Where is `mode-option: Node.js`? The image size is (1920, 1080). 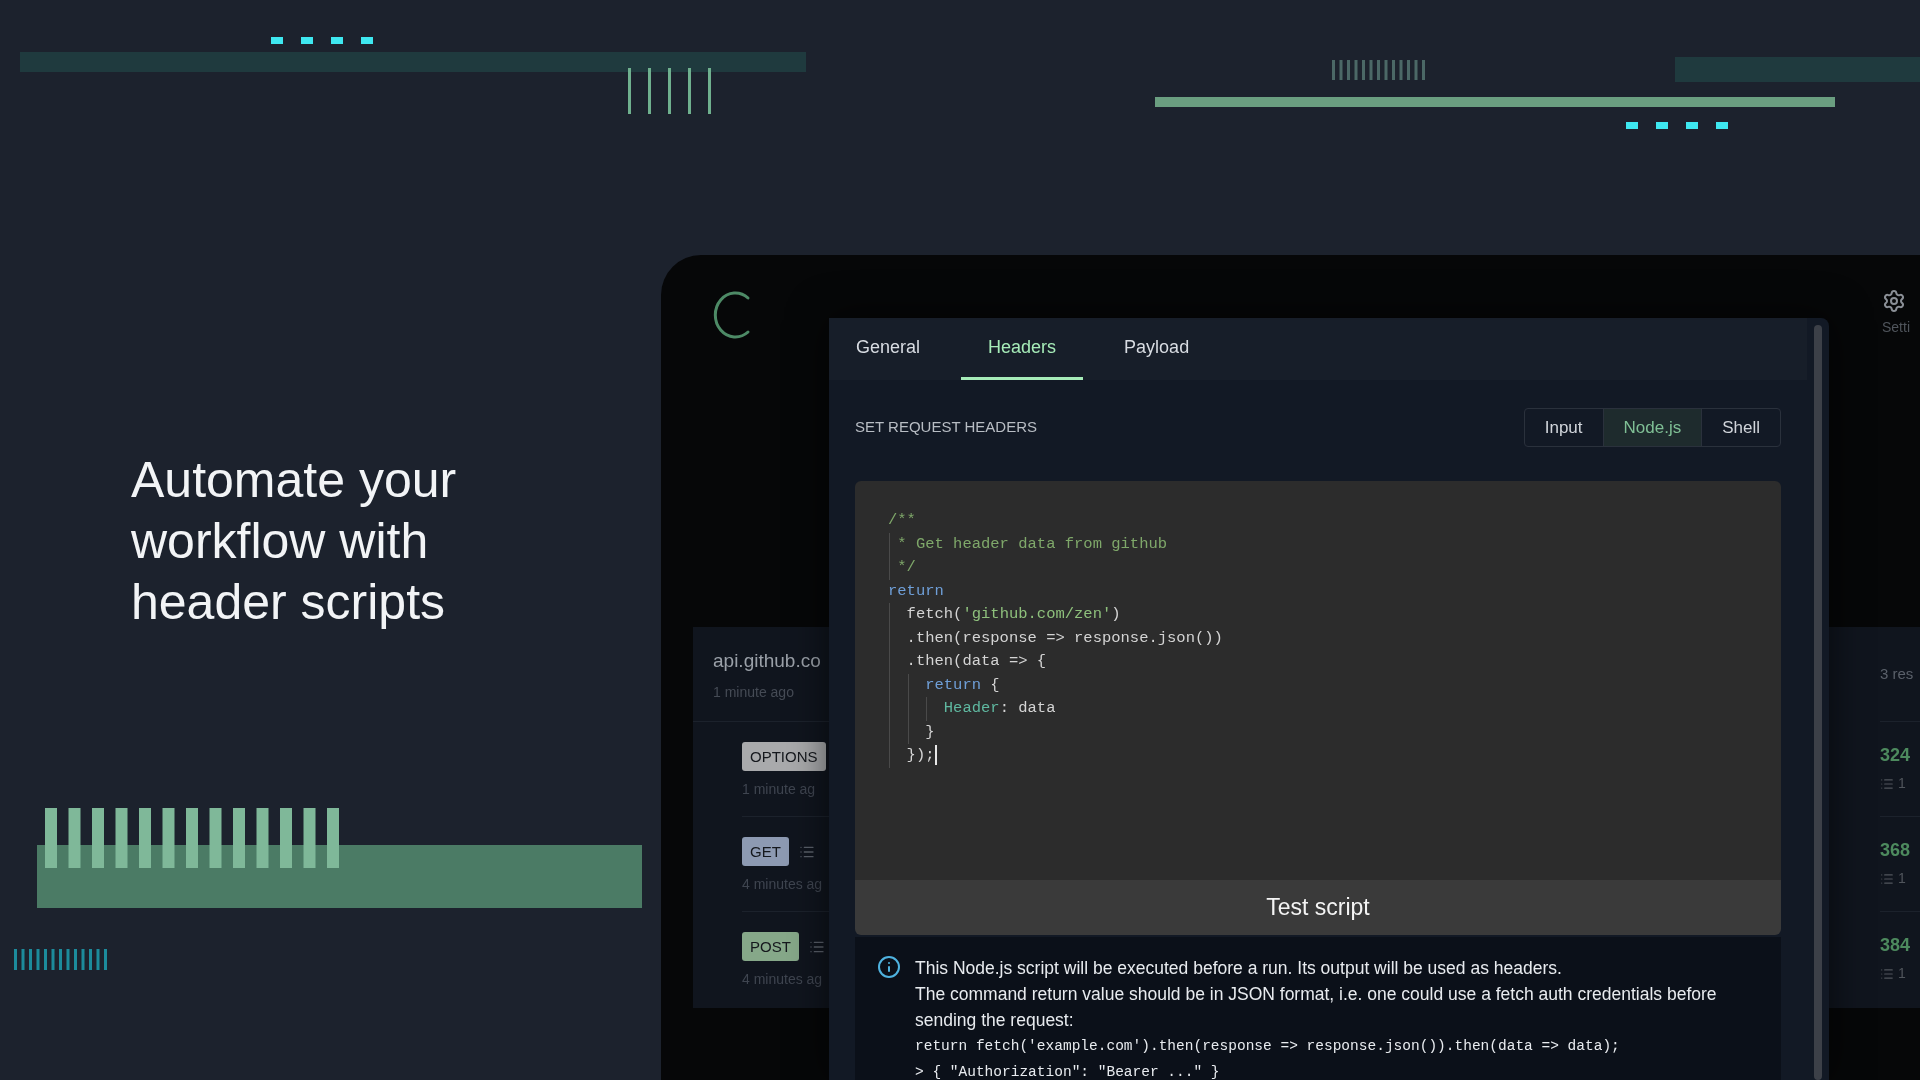 mode-option: Node.js is located at coordinates (1652, 427).